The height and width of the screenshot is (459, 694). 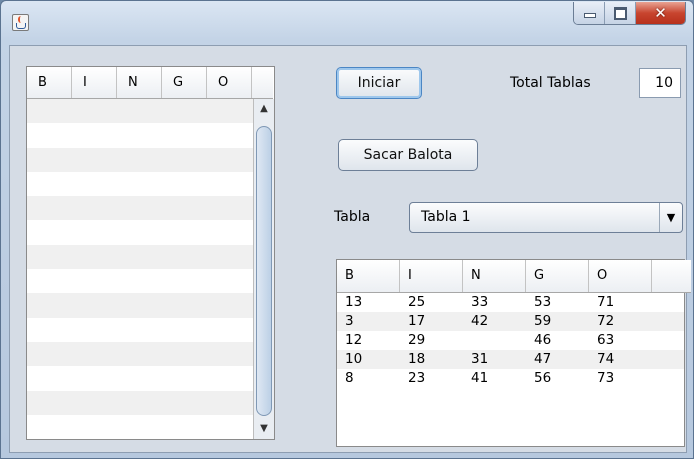 I want to click on table-cell: 12, so click(x=368, y=340).